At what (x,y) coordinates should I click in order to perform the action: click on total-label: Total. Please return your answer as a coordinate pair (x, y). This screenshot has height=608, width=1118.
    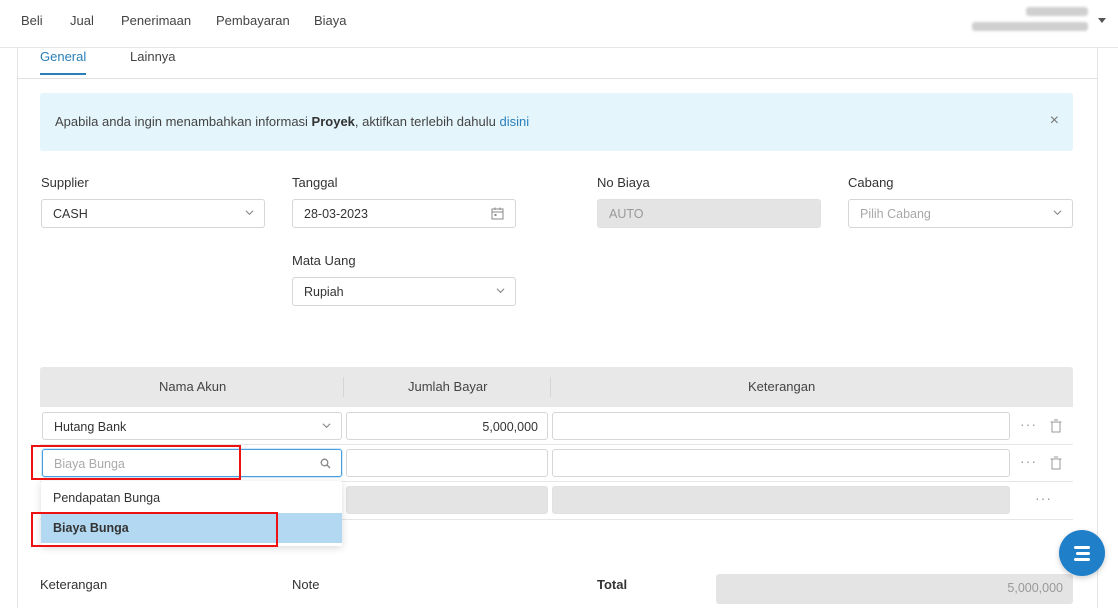
    Looking at the image, I should click on (612, 584).